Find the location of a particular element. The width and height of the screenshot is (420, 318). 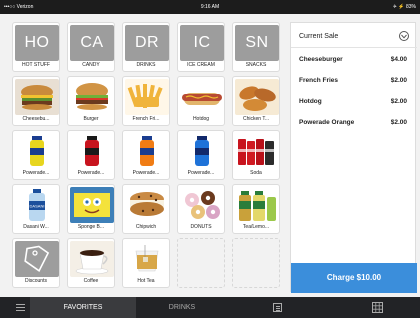

tile-label: DRINKS is located at coordinates (146, 65).